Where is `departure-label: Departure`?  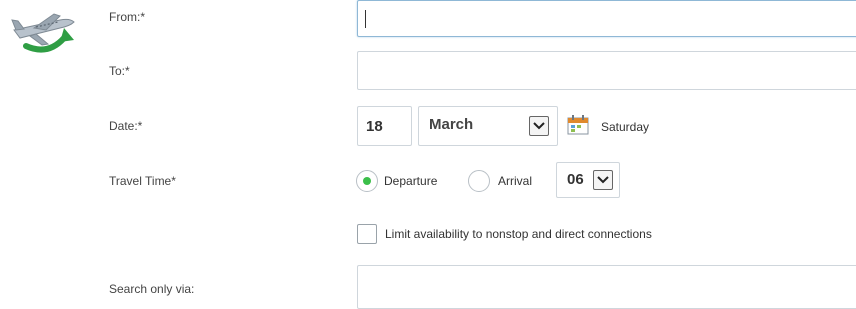 departure-label: Departure is located at coordinates (410, 181).